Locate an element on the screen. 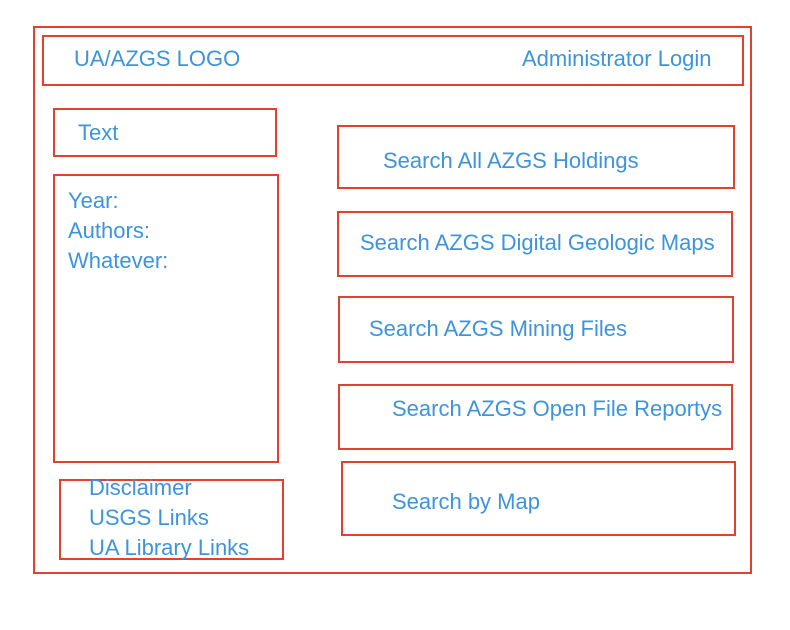 Image resolution: width=790 pixels, height=630 pixels. whatever-label: Whatever: is located at coordinates (118, 260).